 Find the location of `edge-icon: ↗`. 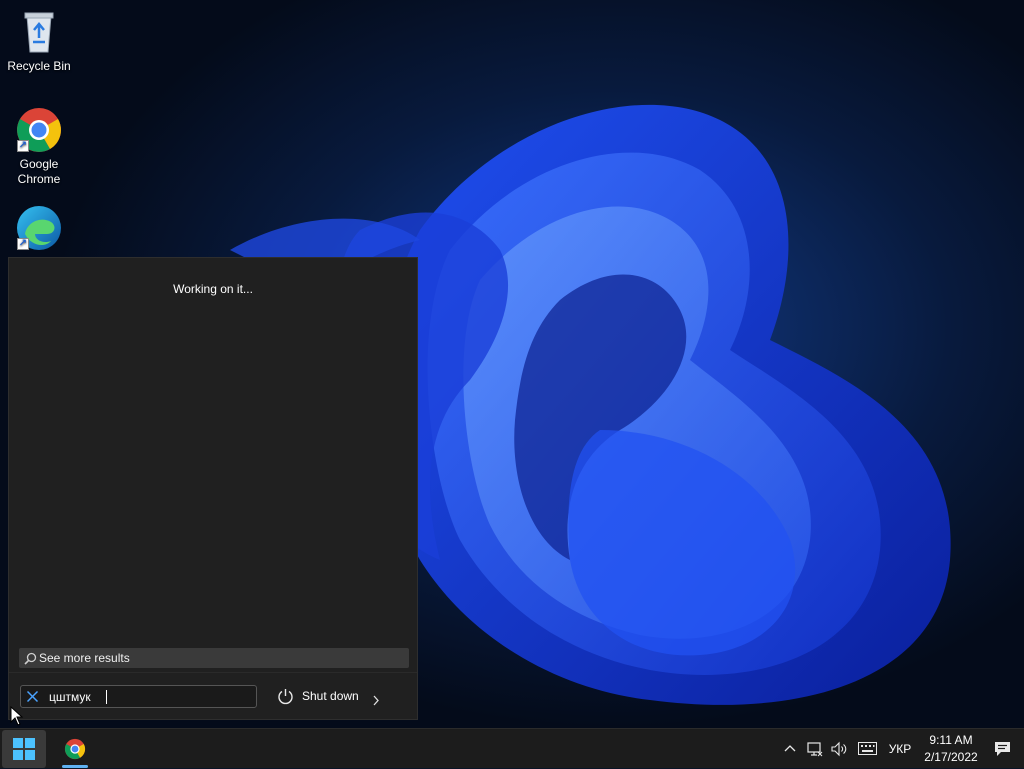

edge-icon: ↗ is located at coordinates (39, 228).